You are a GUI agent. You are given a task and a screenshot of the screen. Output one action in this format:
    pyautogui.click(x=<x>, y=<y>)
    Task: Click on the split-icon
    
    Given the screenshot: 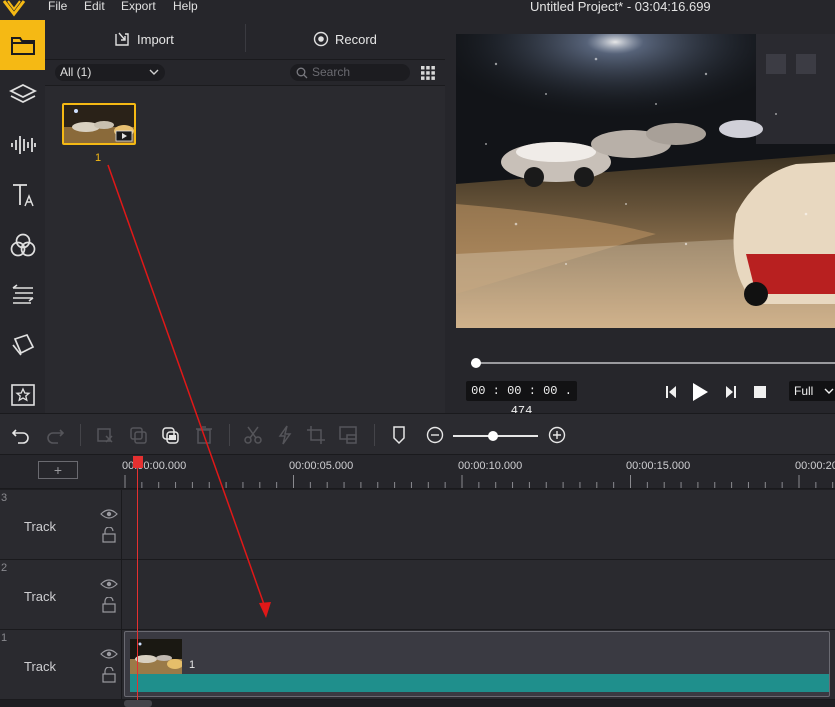 What is the action you would take?
    pyautogui.click(x=285, y=435)
    